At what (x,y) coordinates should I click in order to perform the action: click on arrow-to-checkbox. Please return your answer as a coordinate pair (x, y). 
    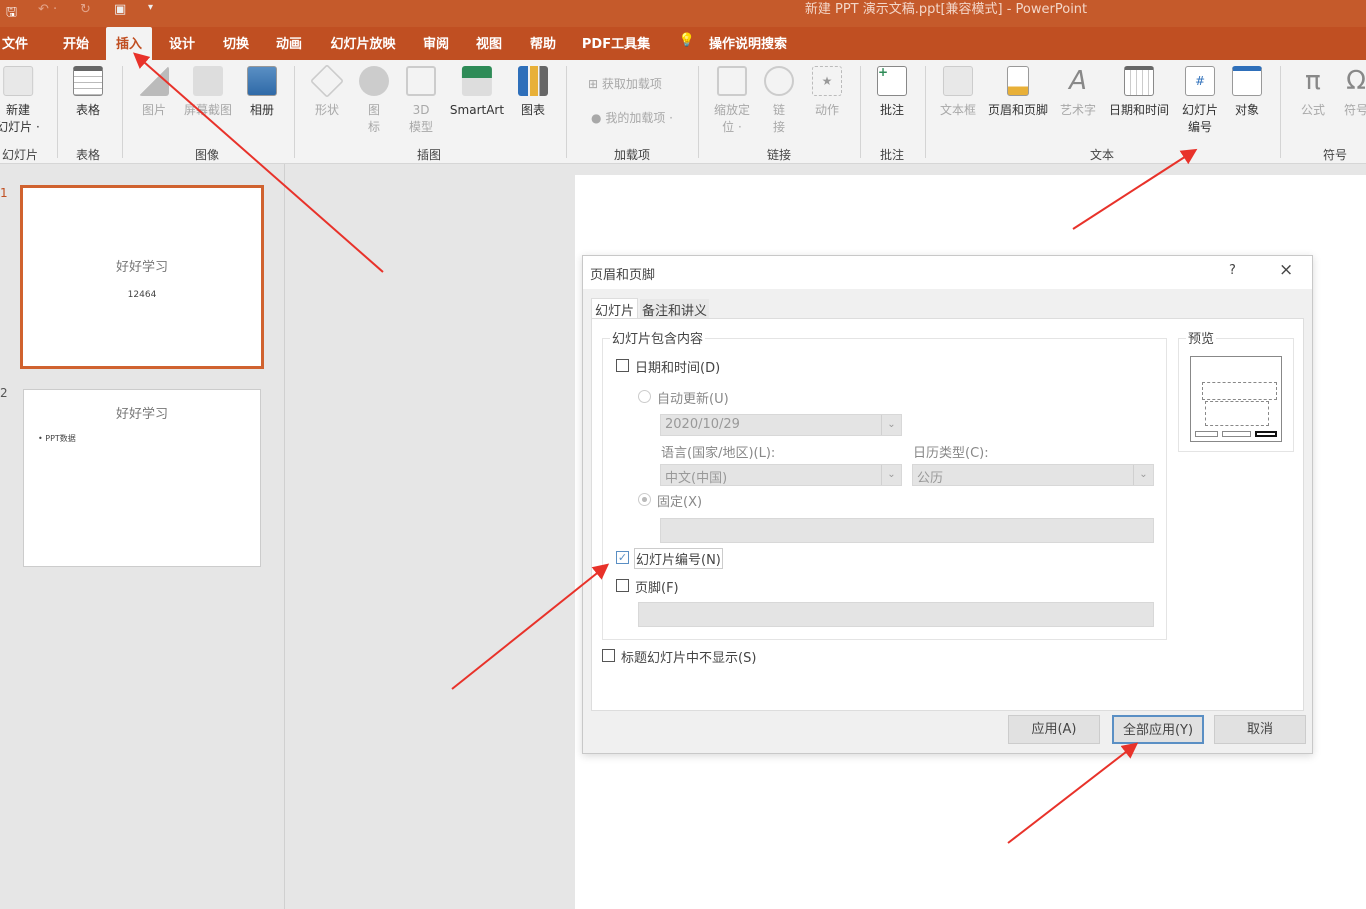
    Looking at the image, I should click on (530, 626).